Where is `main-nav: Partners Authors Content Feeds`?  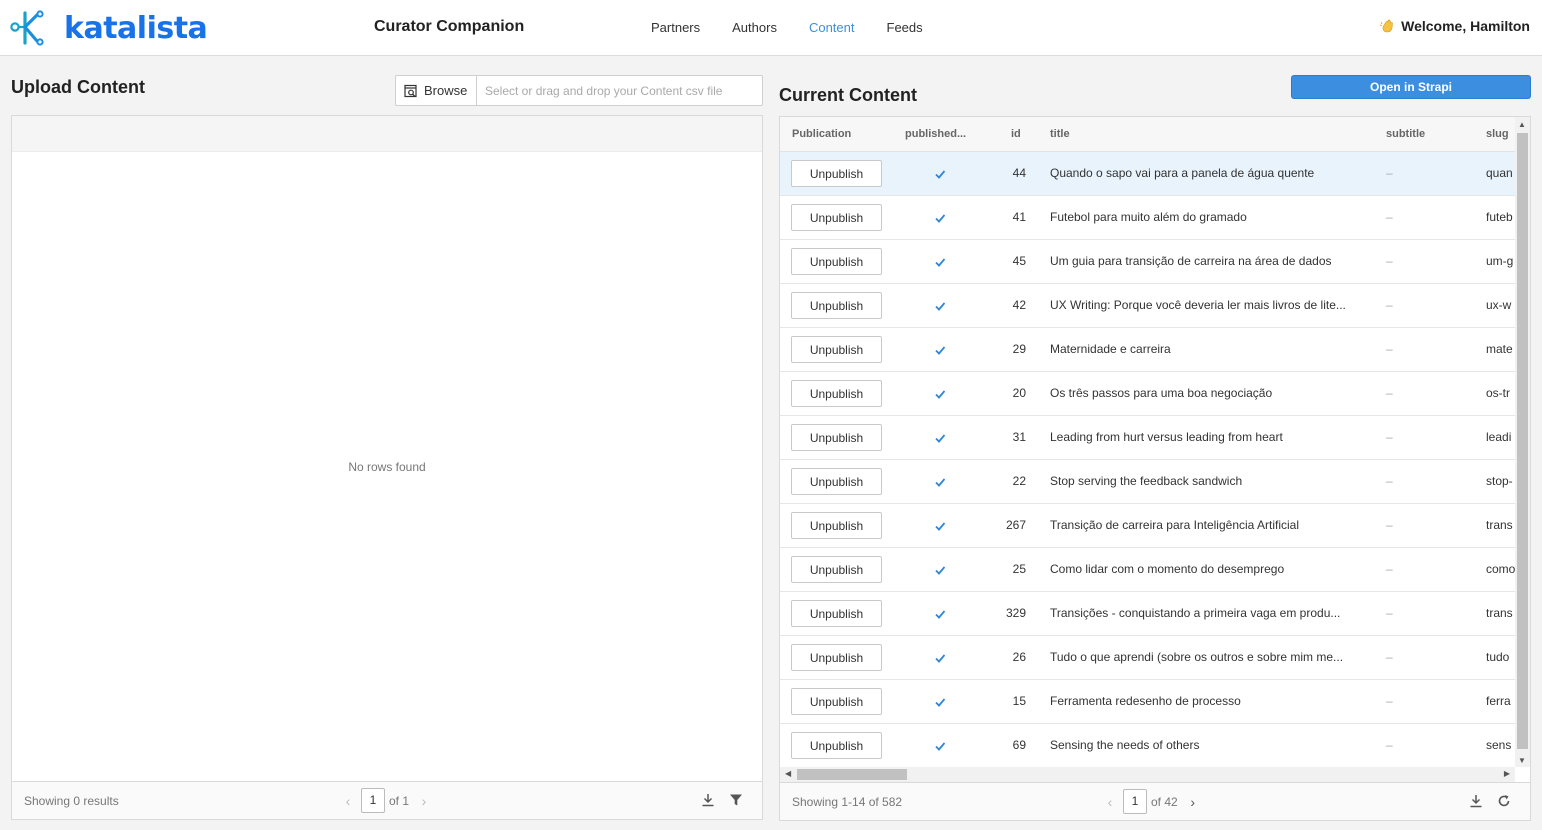 main-nav: Partners Authors Content Feeds is located at coordinates (803, 27).